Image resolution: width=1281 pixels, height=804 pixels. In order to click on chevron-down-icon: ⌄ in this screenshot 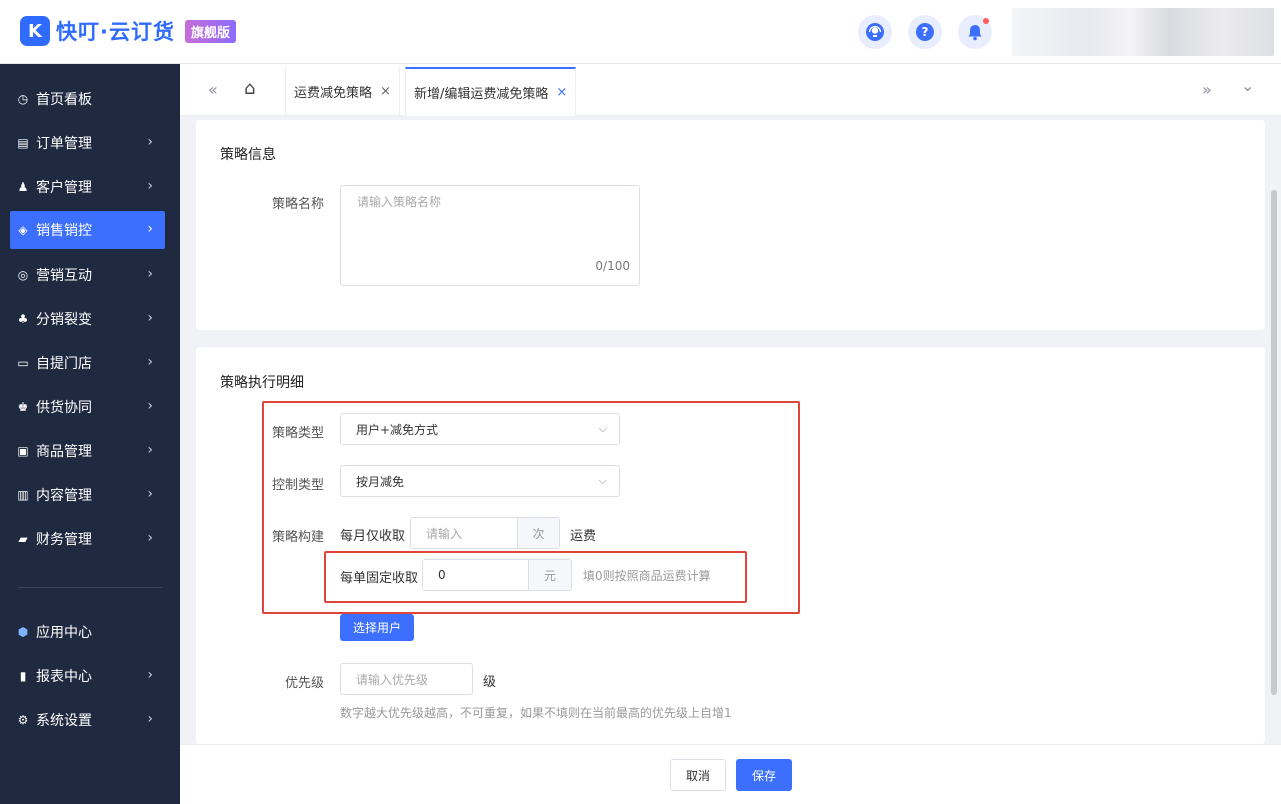, I will do `click(1247, 85)`.